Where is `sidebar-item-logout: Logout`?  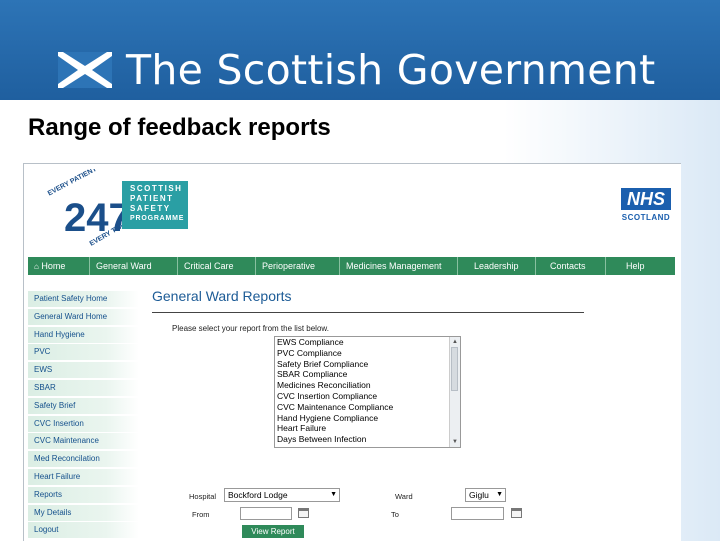
sidebar-item-logout: Logout is located at coordinates (83, 530).